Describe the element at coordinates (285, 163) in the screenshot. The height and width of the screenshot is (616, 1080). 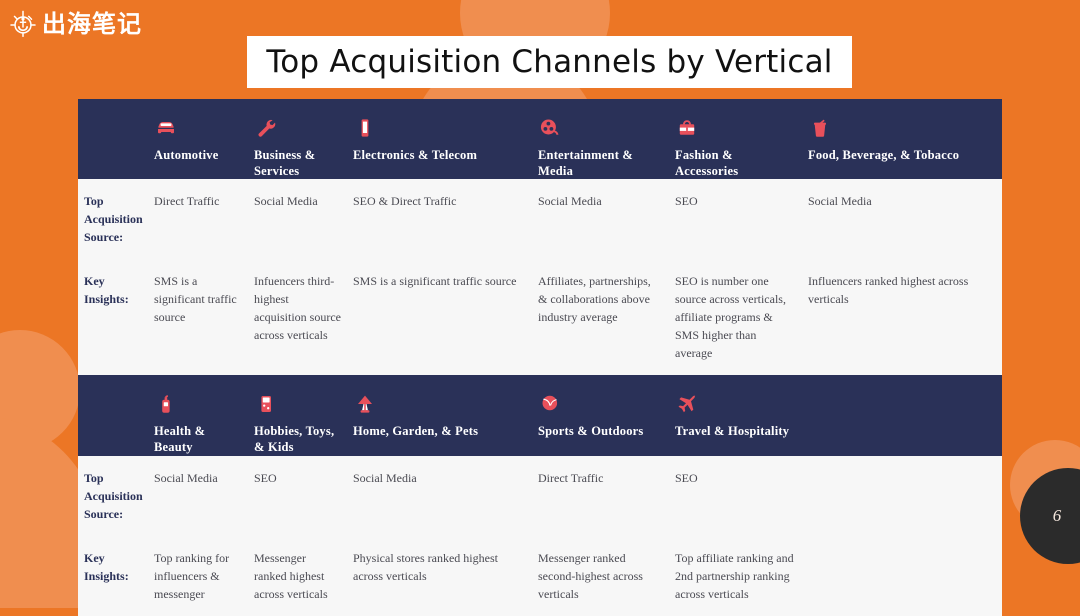
I see `column-header-label: Business & Services` at that location.